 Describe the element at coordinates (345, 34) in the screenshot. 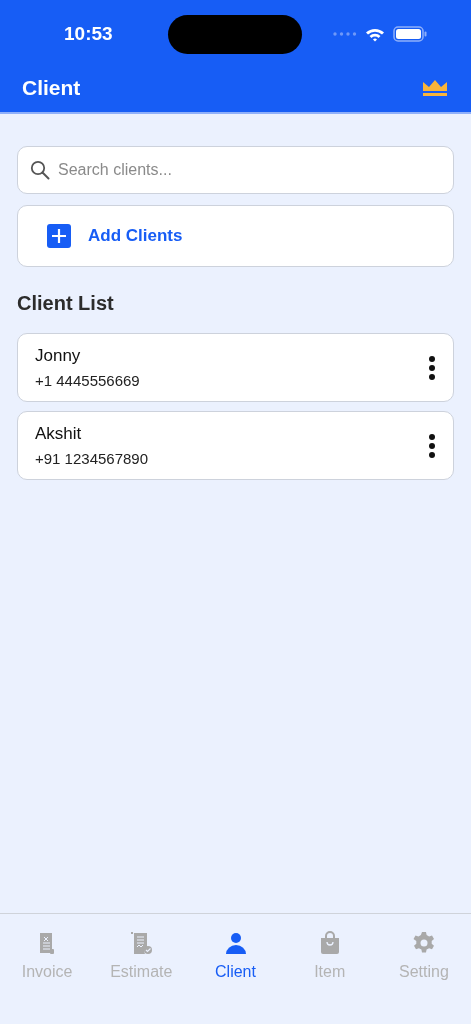

I see `signal-icon` at that location.